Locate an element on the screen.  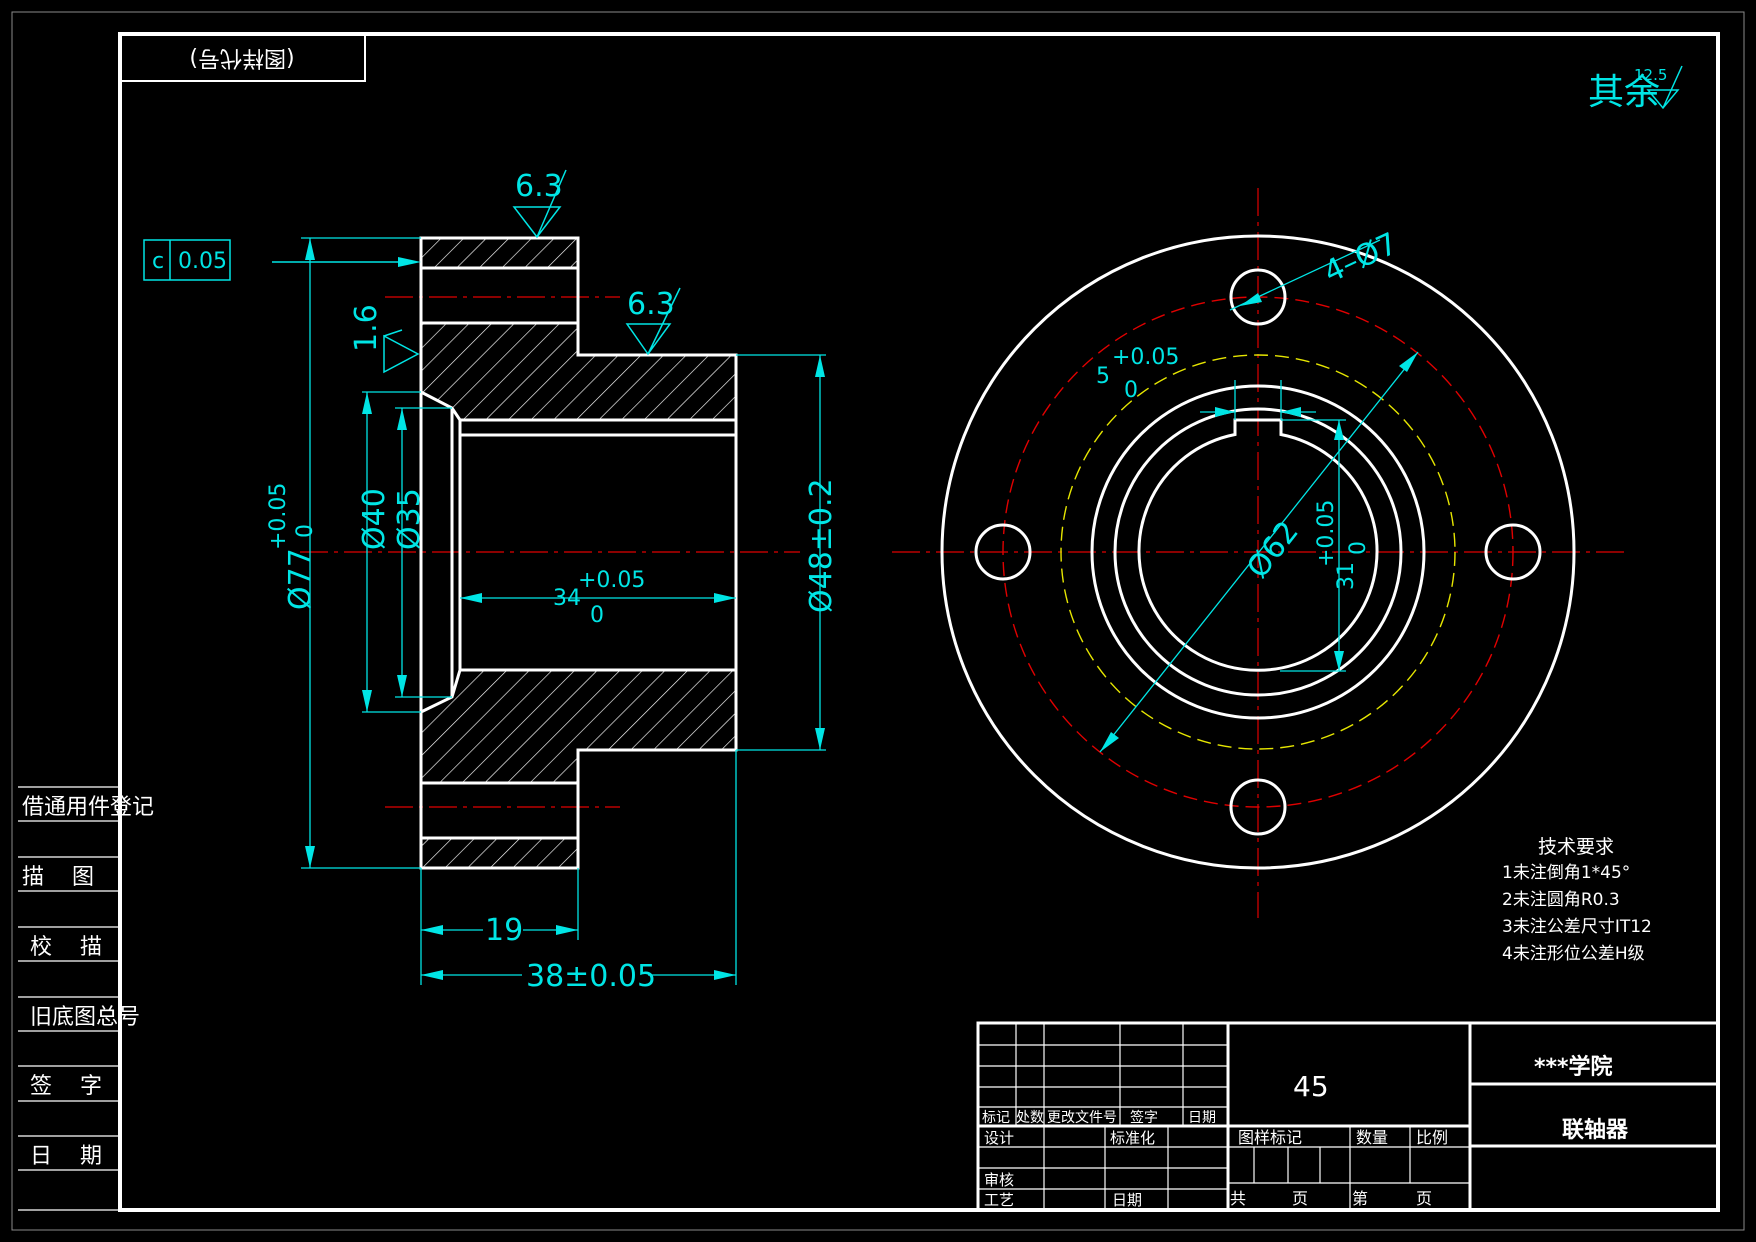
dim-hub-dia: Ø48±0.2 is located at coordinates (821, 545).